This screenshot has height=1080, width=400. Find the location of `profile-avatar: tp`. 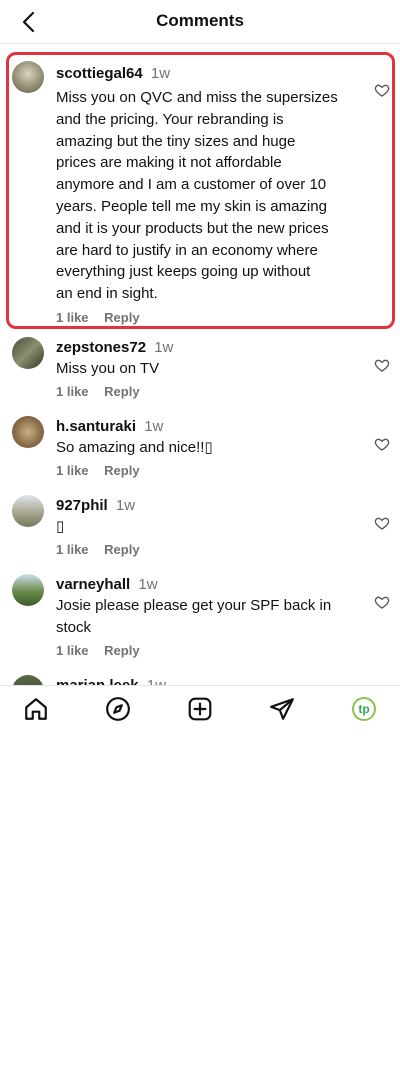

profile-avatar: tp is located at coordinates (364, 709).